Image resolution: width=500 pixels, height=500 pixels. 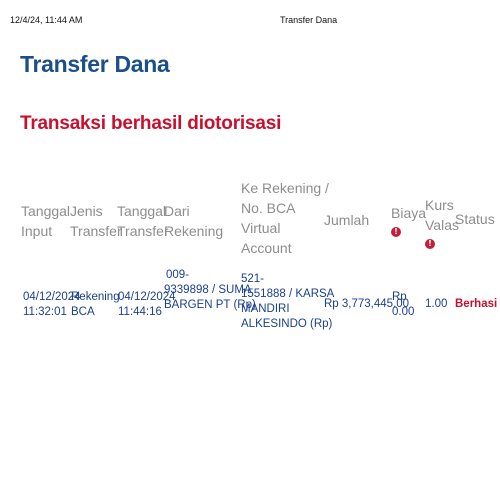 What do you see at coordinates (403, 304) in the screenshot?
I see `cell-biaya: Rp 0.00` at bounding box center [403, 304].